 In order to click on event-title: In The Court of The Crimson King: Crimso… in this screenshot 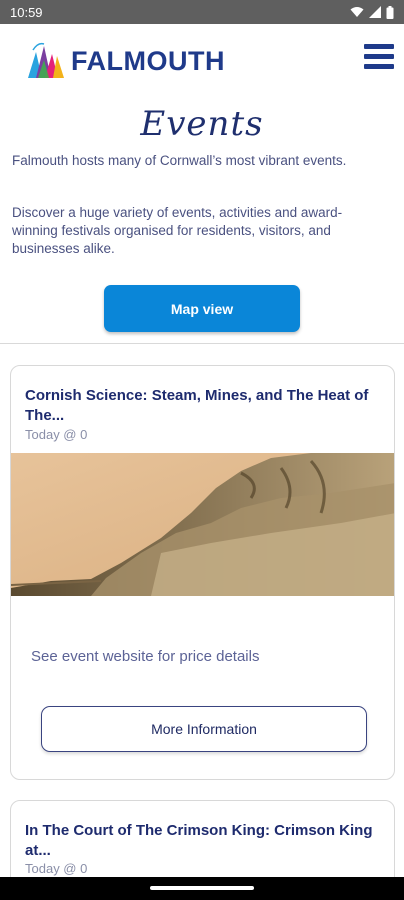, I will do `click(200, 841)`.